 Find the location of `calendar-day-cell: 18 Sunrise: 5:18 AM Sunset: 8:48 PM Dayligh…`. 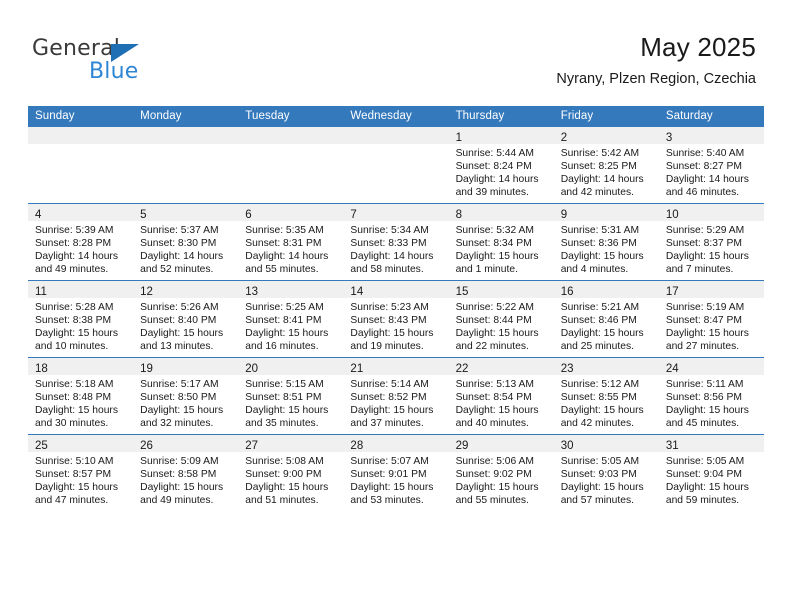

calendar-day-cell: 18 Sunrise: 5:18 AM Sunset: 8:48 PM Dayligh… is located at coordinates (81, 396).